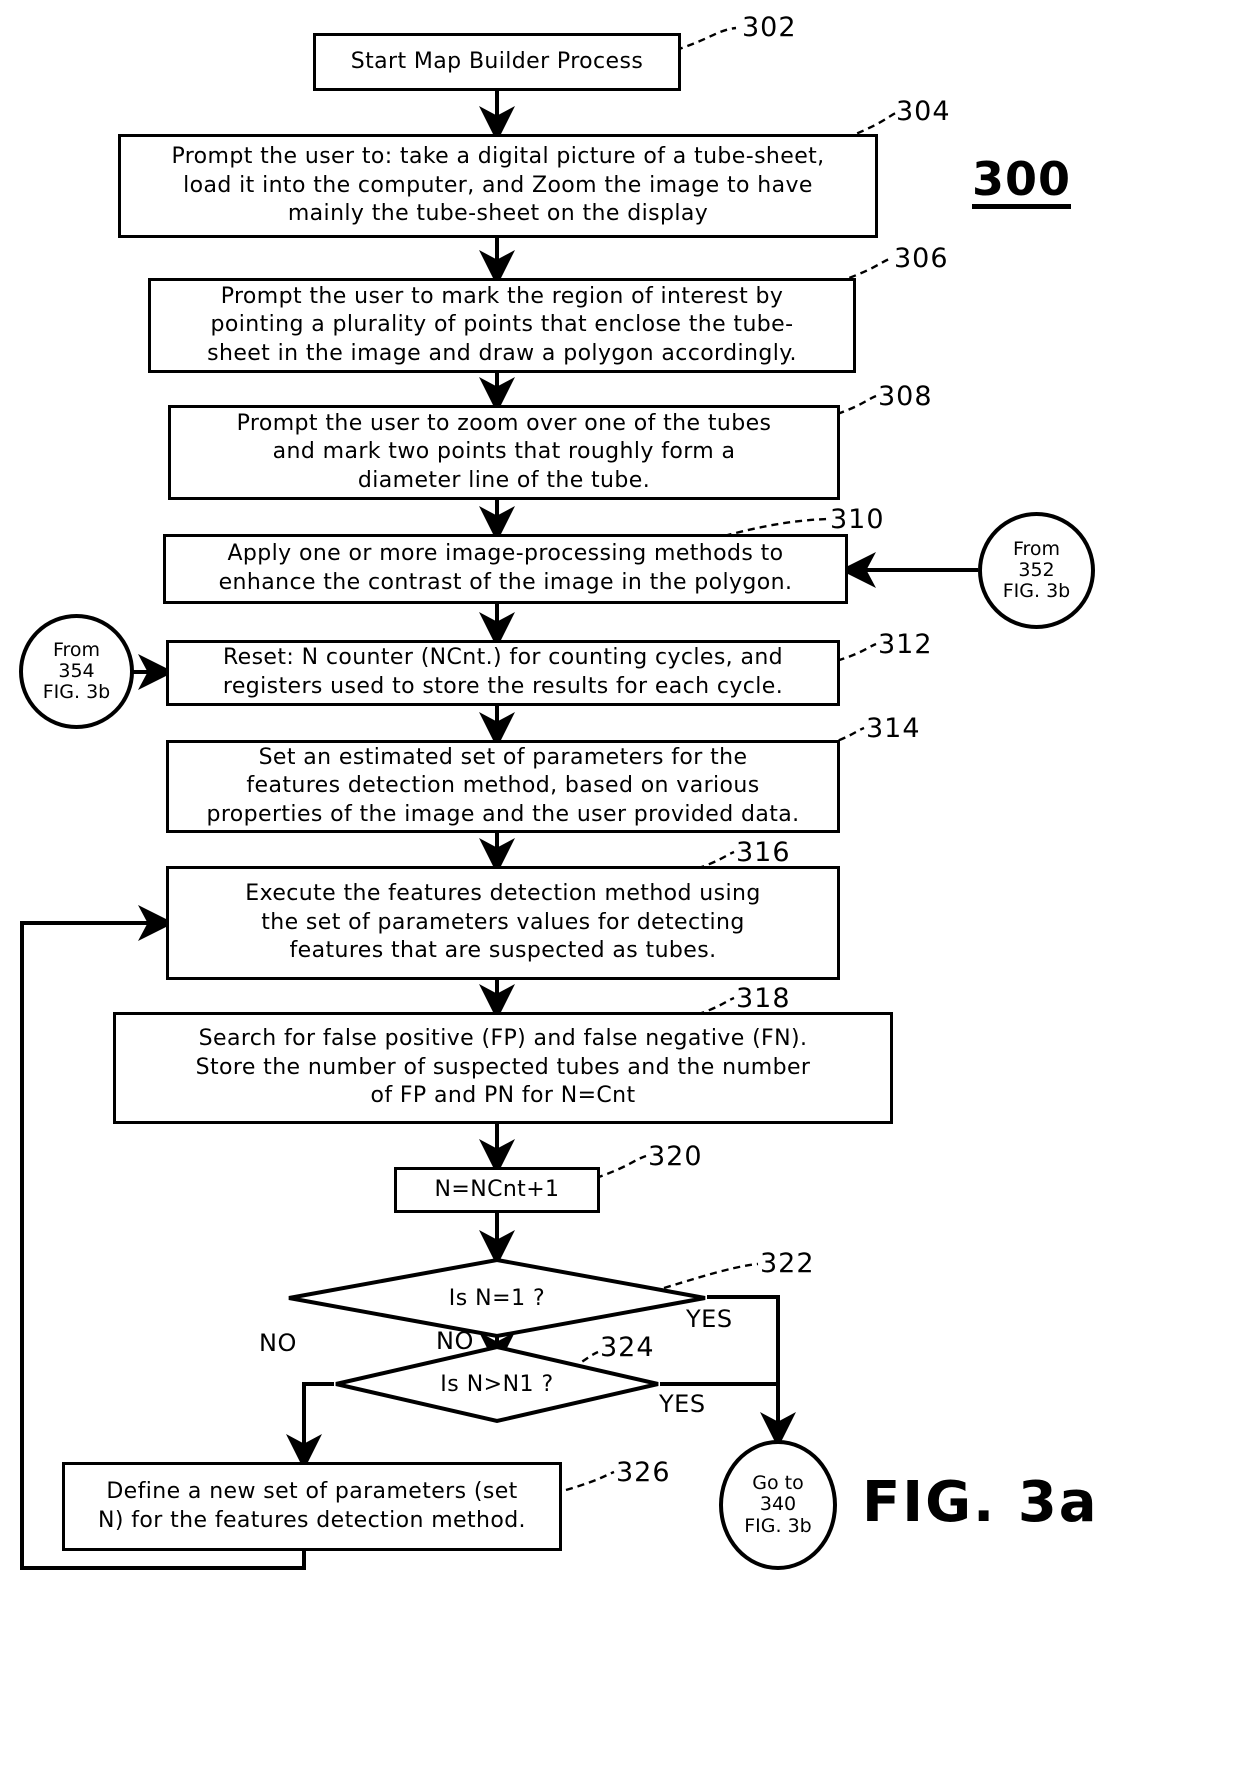 The height and width of the screenshot is (1772, 1240). I want to click on reference-numeral-326: 326, so click(643, 1472).